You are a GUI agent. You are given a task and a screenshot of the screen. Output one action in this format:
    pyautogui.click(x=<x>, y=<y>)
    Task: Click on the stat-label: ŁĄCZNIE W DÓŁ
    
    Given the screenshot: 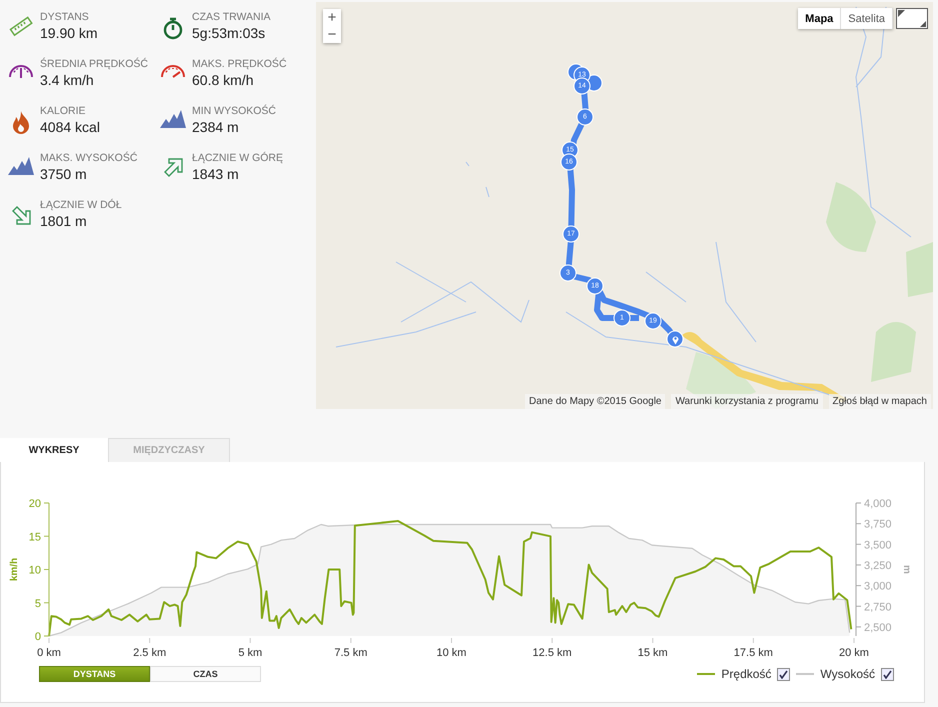 What is the action you would take?
    pyautogui.click(x=81, y=205)
    